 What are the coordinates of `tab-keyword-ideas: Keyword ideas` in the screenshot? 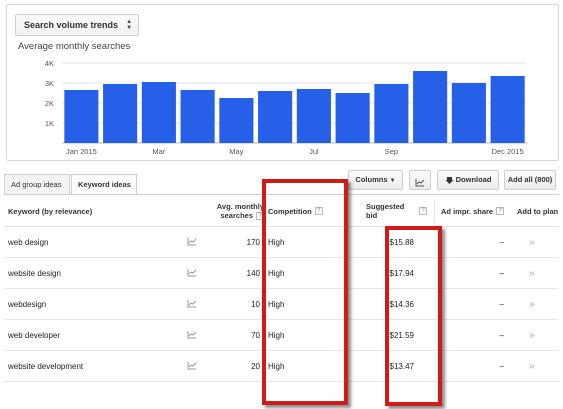 It's located at (104, 184).